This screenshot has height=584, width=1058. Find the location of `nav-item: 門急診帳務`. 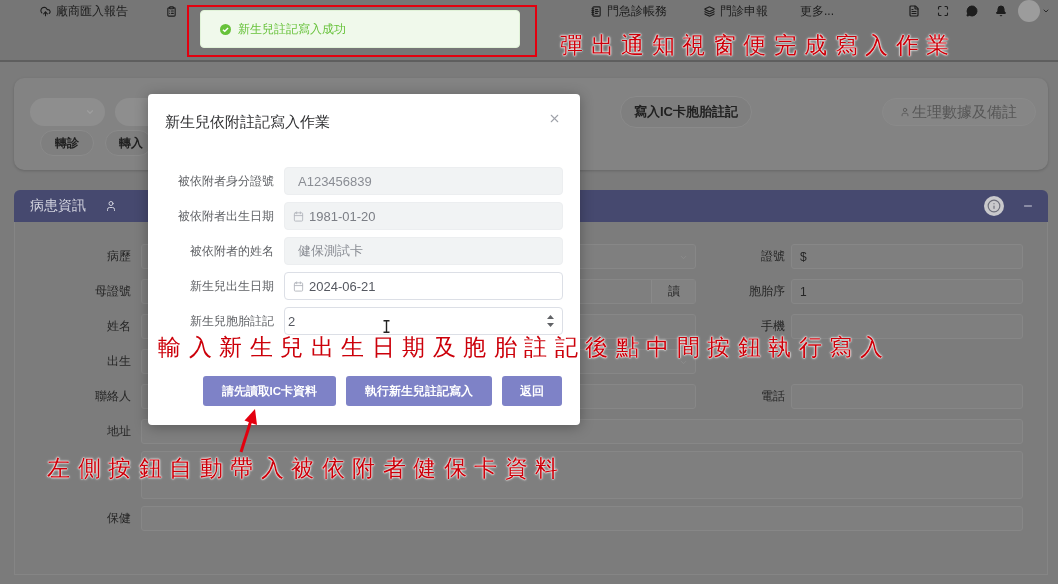

nav-item: 門急診帳務 is located at coordinates (629, 11).